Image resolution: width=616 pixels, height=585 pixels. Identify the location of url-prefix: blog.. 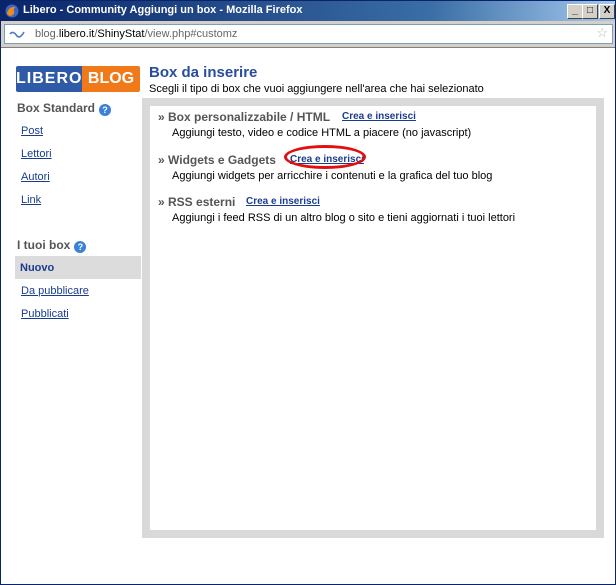
(47, 34).